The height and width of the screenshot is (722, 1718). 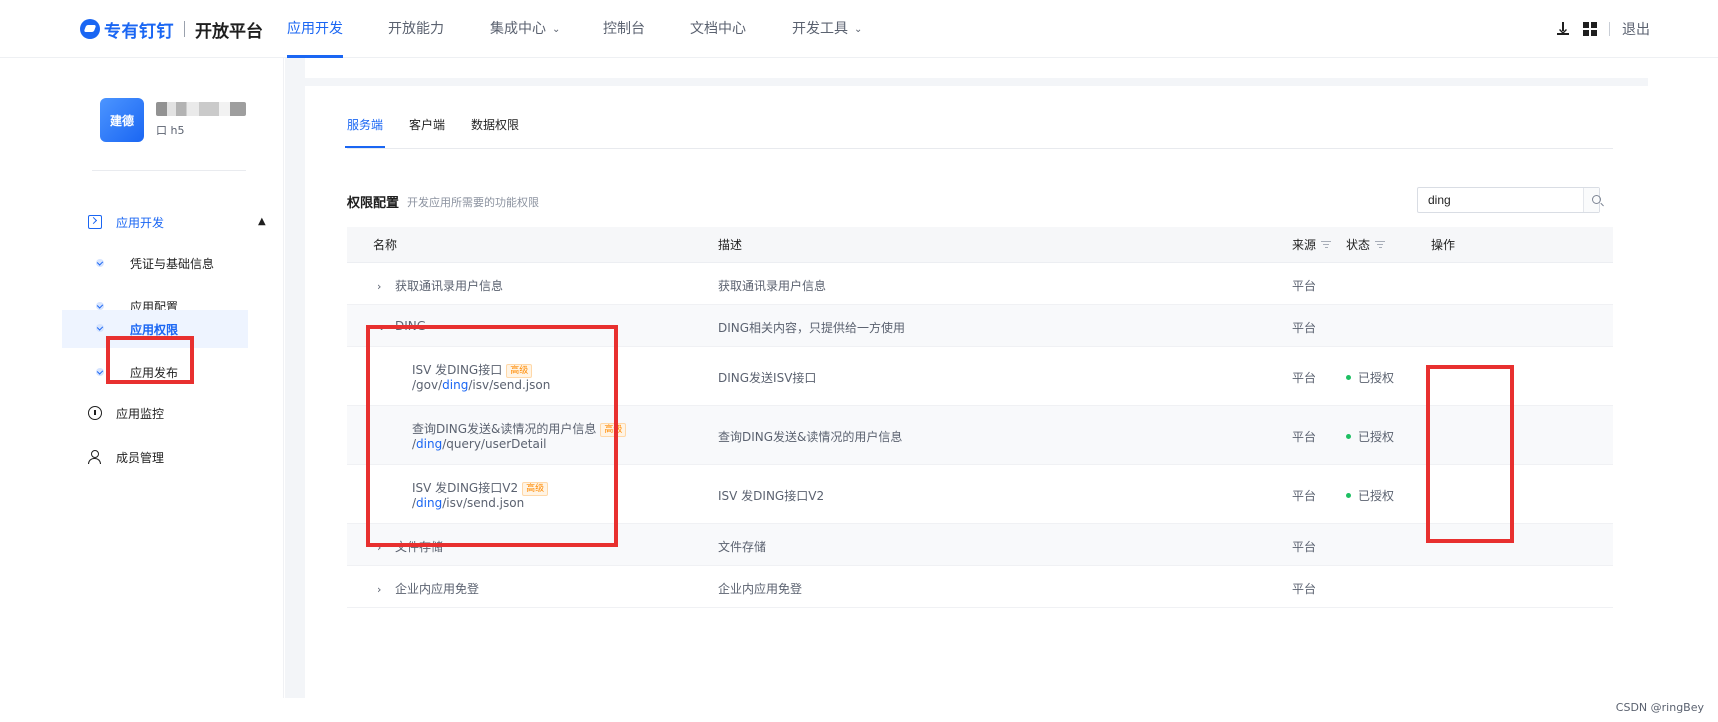 What do you see at coordinates (428, 589) in the screenshot?
I see `row-name: › 企业内应用免登` at bounding box center [428, 589].